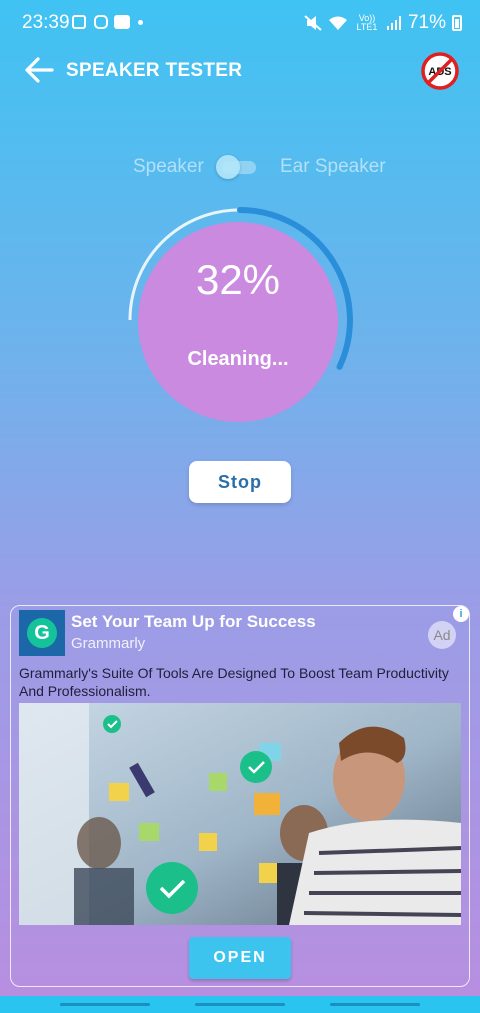 This screenshot has width=480, height=1013. What do you see at coordinates (367, 22) in the screenshot?
I see `network-label: Vo)) LTE1` at bounding box center [367, 22].